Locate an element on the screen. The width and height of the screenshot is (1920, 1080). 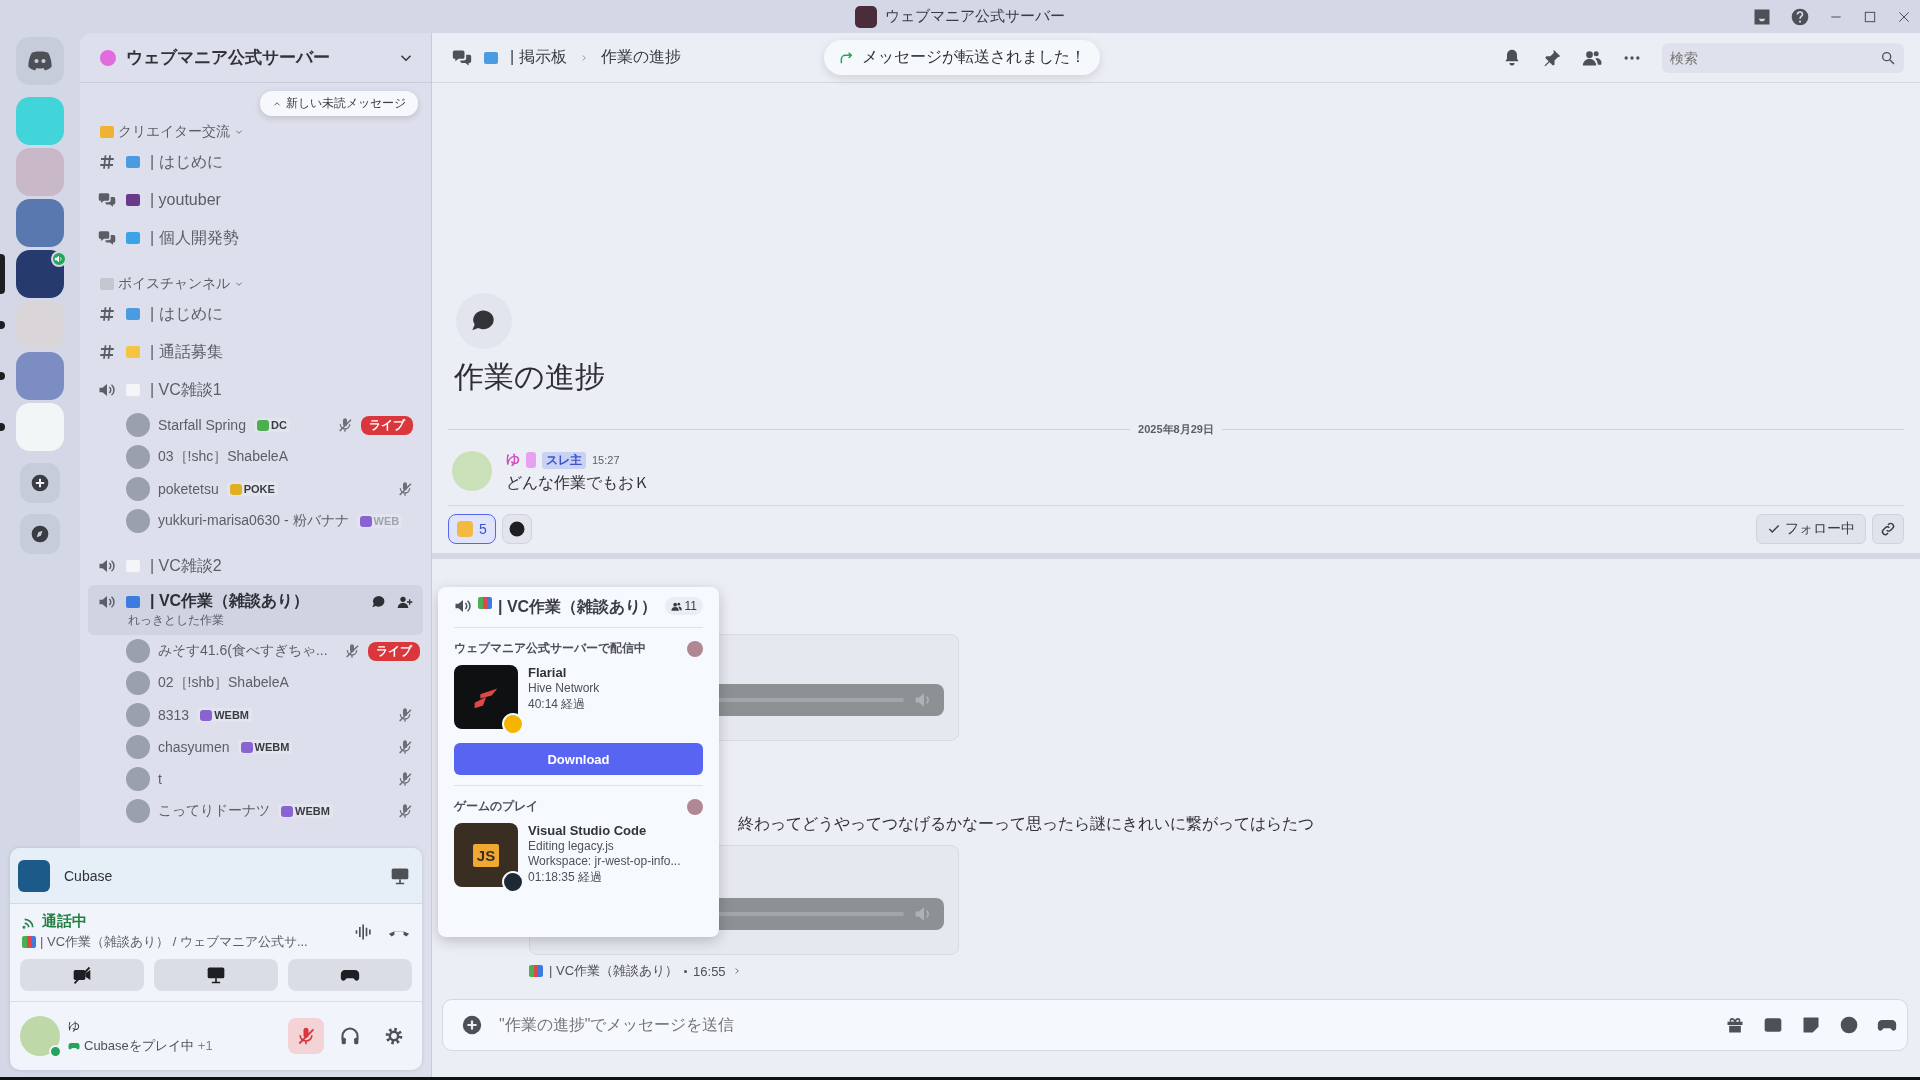
channel-name: | youtuber is located at coordinates (186, 200).